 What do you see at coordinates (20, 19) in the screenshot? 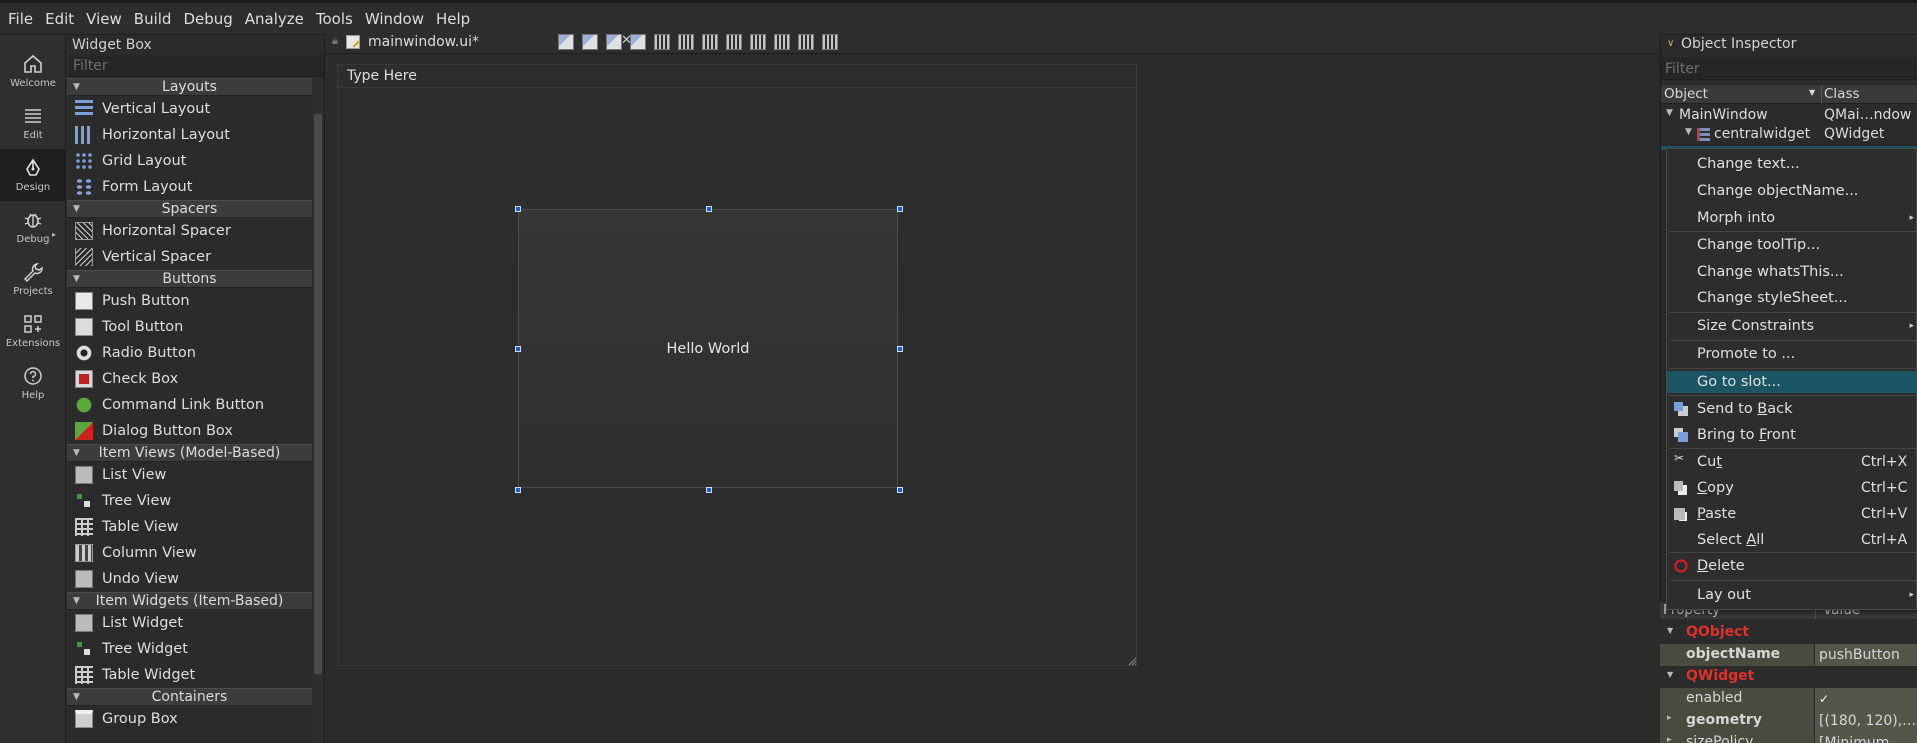
I see `menu-file: File` at bounding box center [20, 19].